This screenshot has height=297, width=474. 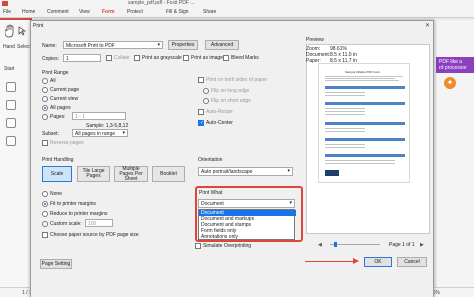 What do you see at coordinates (22, 32) in the screenshot?
I see `select-cursor-icon` at bounding box center [22, 32].